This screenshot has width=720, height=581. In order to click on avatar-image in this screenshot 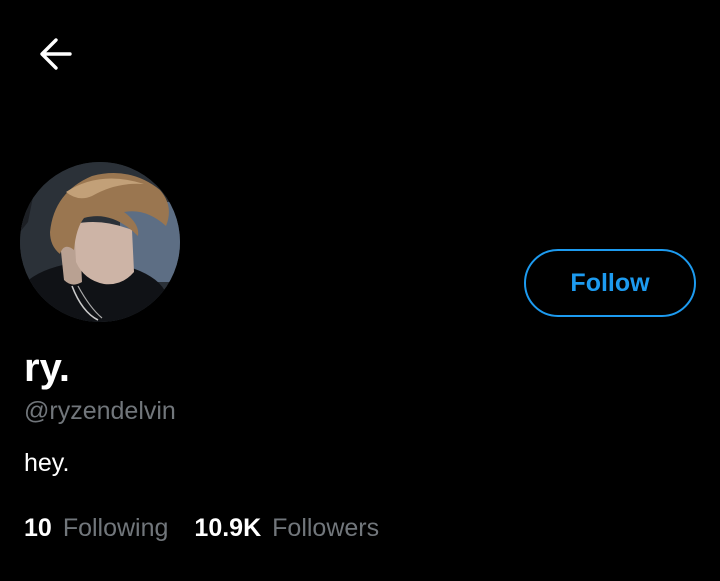, I will do `click(100, 242)`.